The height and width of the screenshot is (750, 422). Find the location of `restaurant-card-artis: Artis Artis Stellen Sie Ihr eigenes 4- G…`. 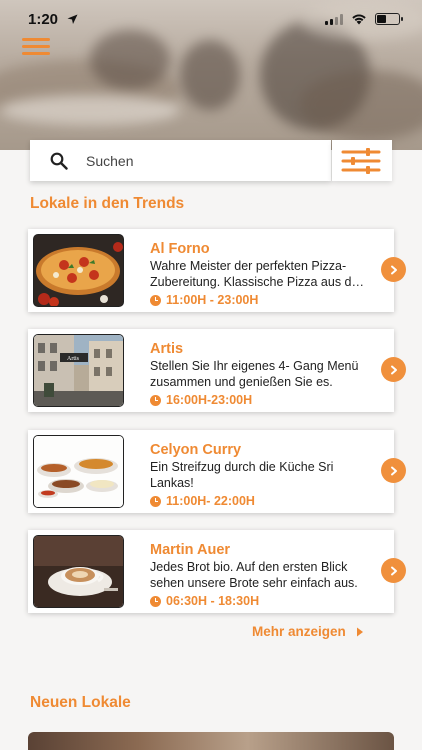

restaurant-card-artis: Artis Artis Stellen Sie Ihr eigenes 4- G… is located at coordinates (217, 370).